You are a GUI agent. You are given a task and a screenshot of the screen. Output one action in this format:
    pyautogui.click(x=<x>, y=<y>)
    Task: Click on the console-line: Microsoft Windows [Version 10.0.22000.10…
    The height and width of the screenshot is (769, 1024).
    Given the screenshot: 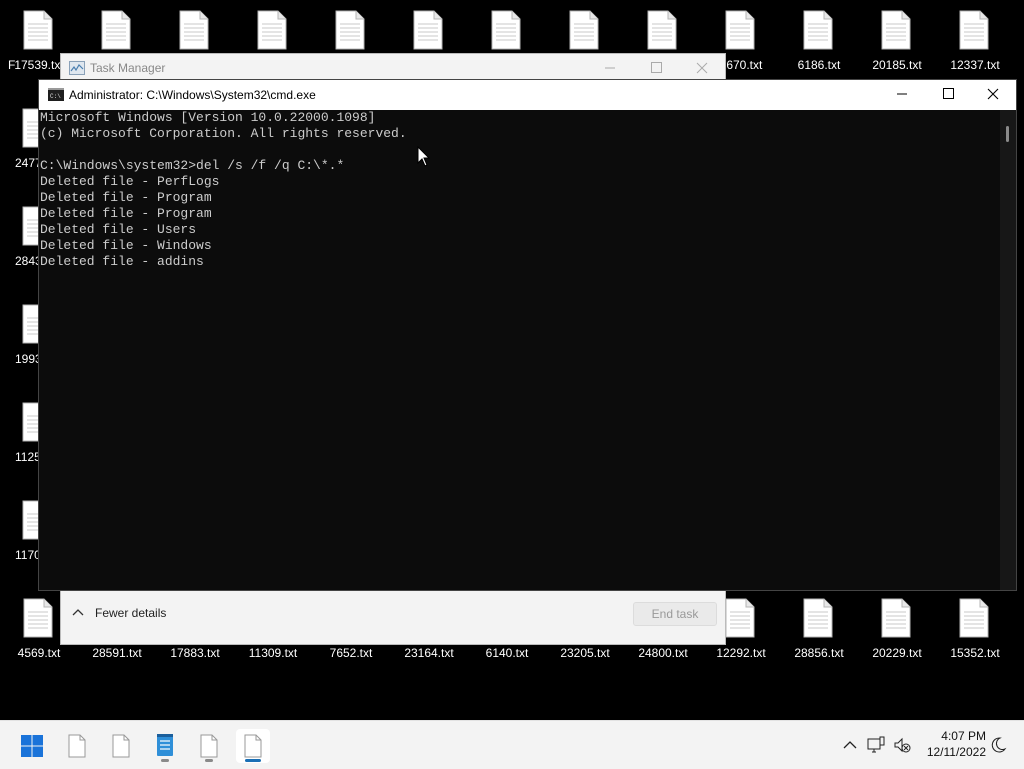 What is the action you would take?
    pyautogui.click(x=208, y=117)
    